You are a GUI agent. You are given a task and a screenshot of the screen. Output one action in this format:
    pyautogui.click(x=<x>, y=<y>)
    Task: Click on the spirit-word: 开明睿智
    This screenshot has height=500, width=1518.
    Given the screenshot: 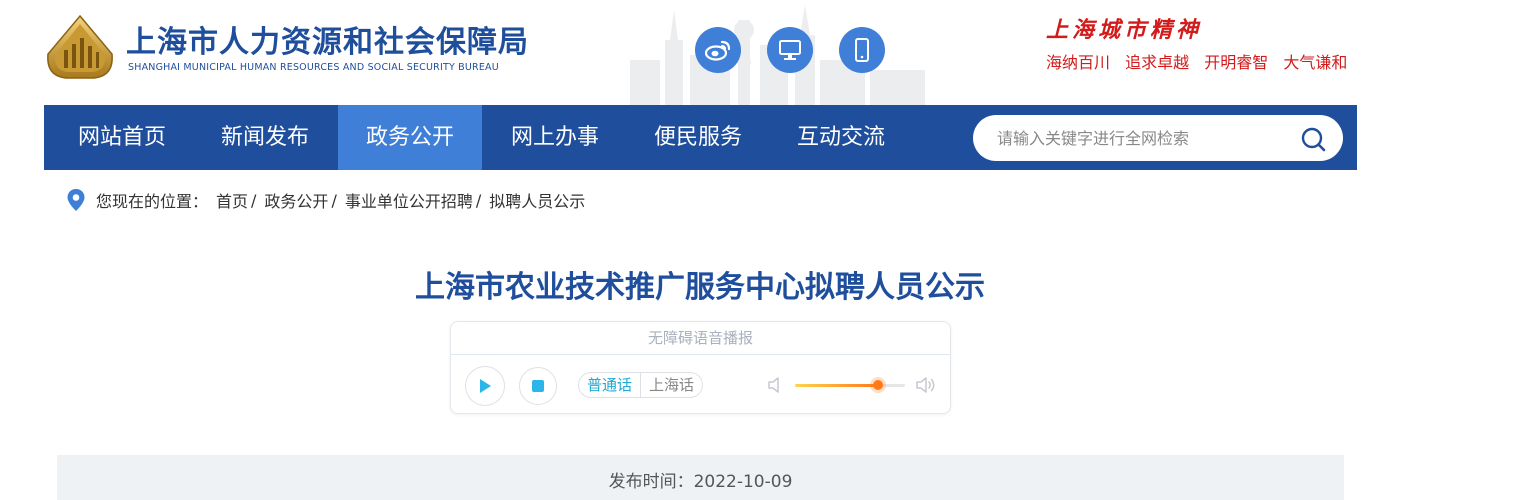 What is the action you would take?
    pyautogui.click(x=1236, y=62)
    